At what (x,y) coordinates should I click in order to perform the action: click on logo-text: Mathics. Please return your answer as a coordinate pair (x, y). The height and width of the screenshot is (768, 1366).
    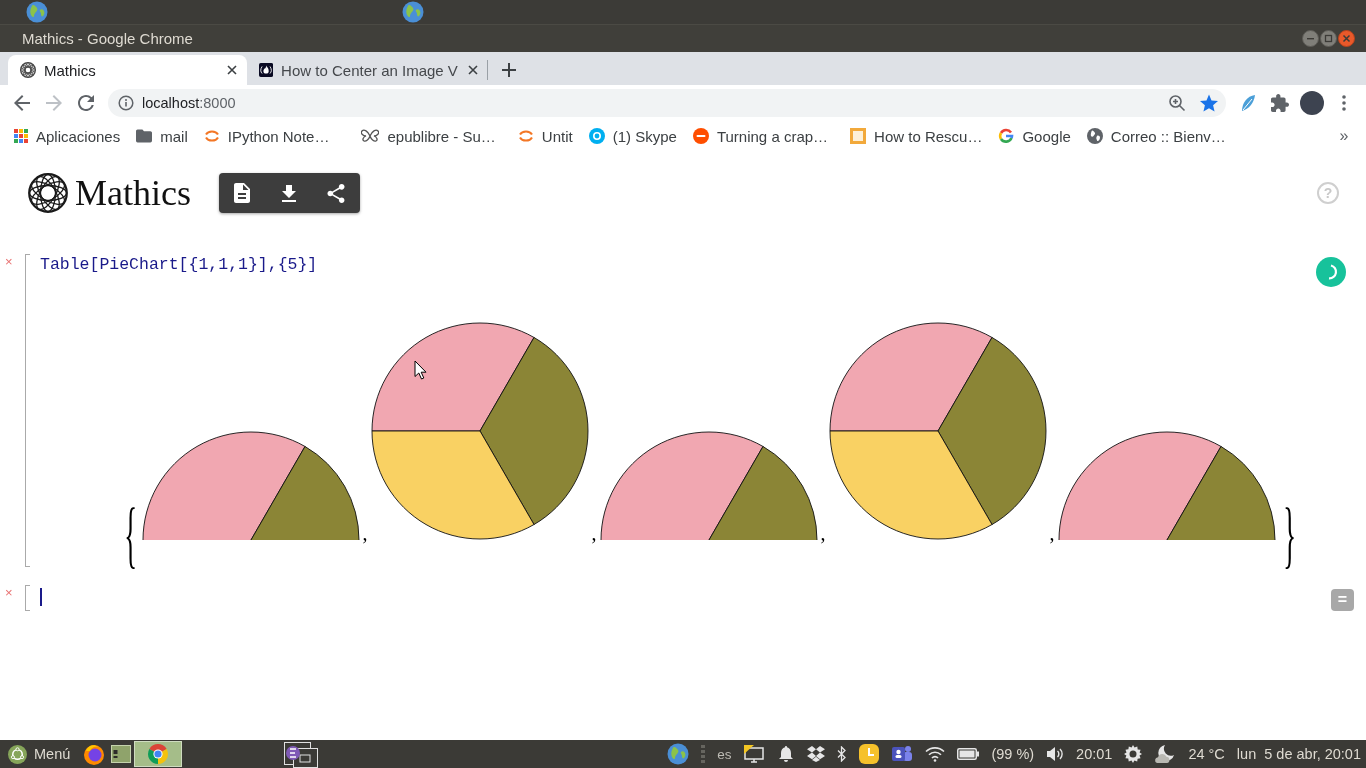
    Looking at the image, I should click on (133, 193).